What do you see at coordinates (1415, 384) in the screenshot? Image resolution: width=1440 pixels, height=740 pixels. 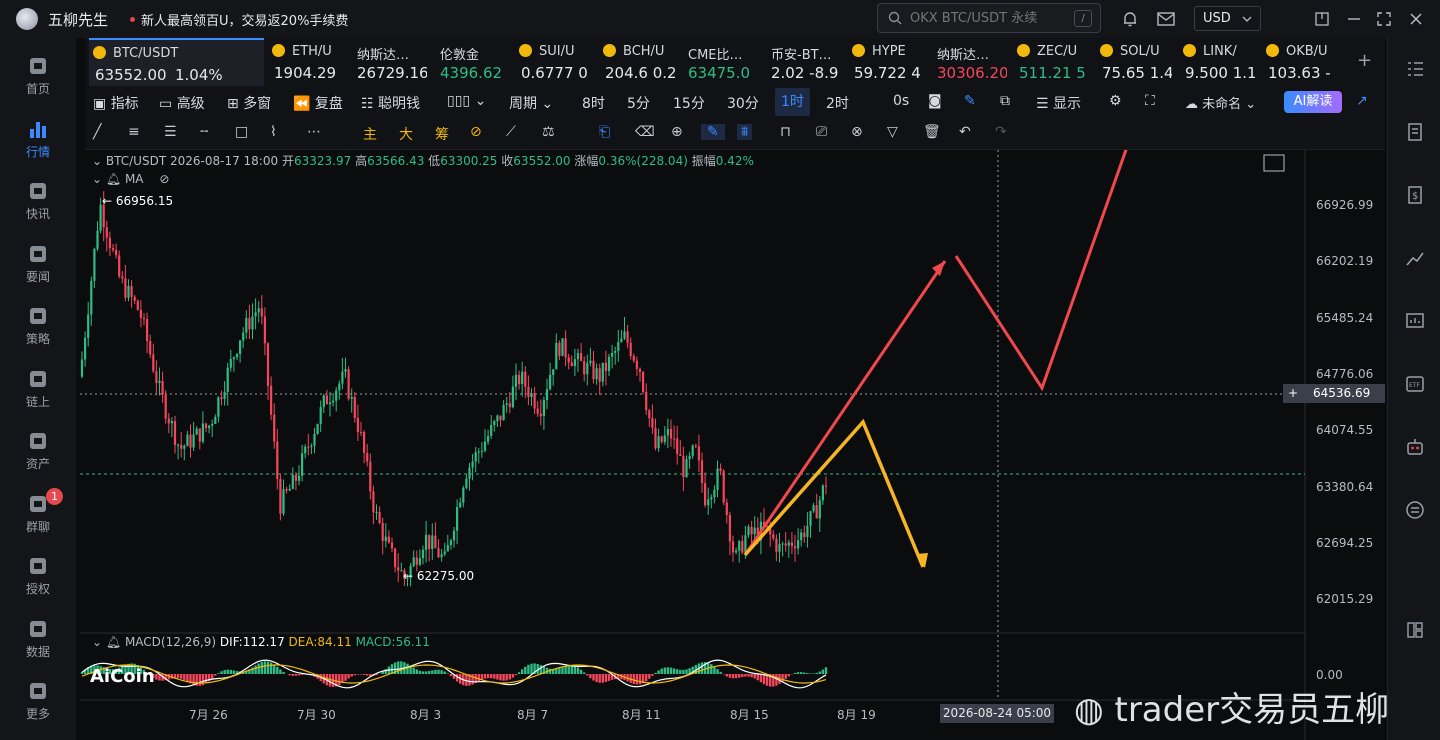 I see `etf-icon: ETF` at bounding box center [1415, 384].